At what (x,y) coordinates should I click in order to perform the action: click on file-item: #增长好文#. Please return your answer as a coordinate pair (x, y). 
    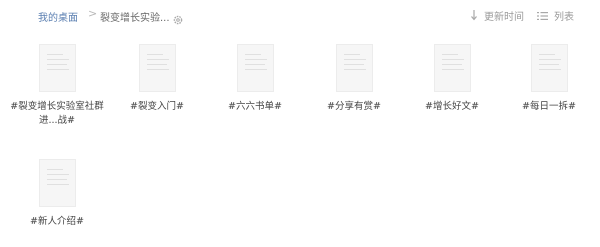
    Looking at the image, I should click on (452, 79).